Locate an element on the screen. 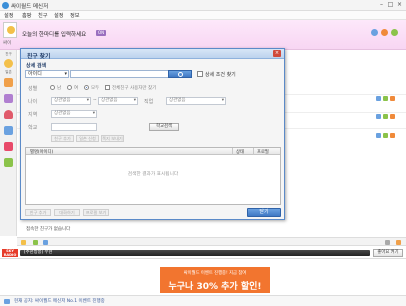  age-to-value: 상관없음 is located at coordinates (109, 100).